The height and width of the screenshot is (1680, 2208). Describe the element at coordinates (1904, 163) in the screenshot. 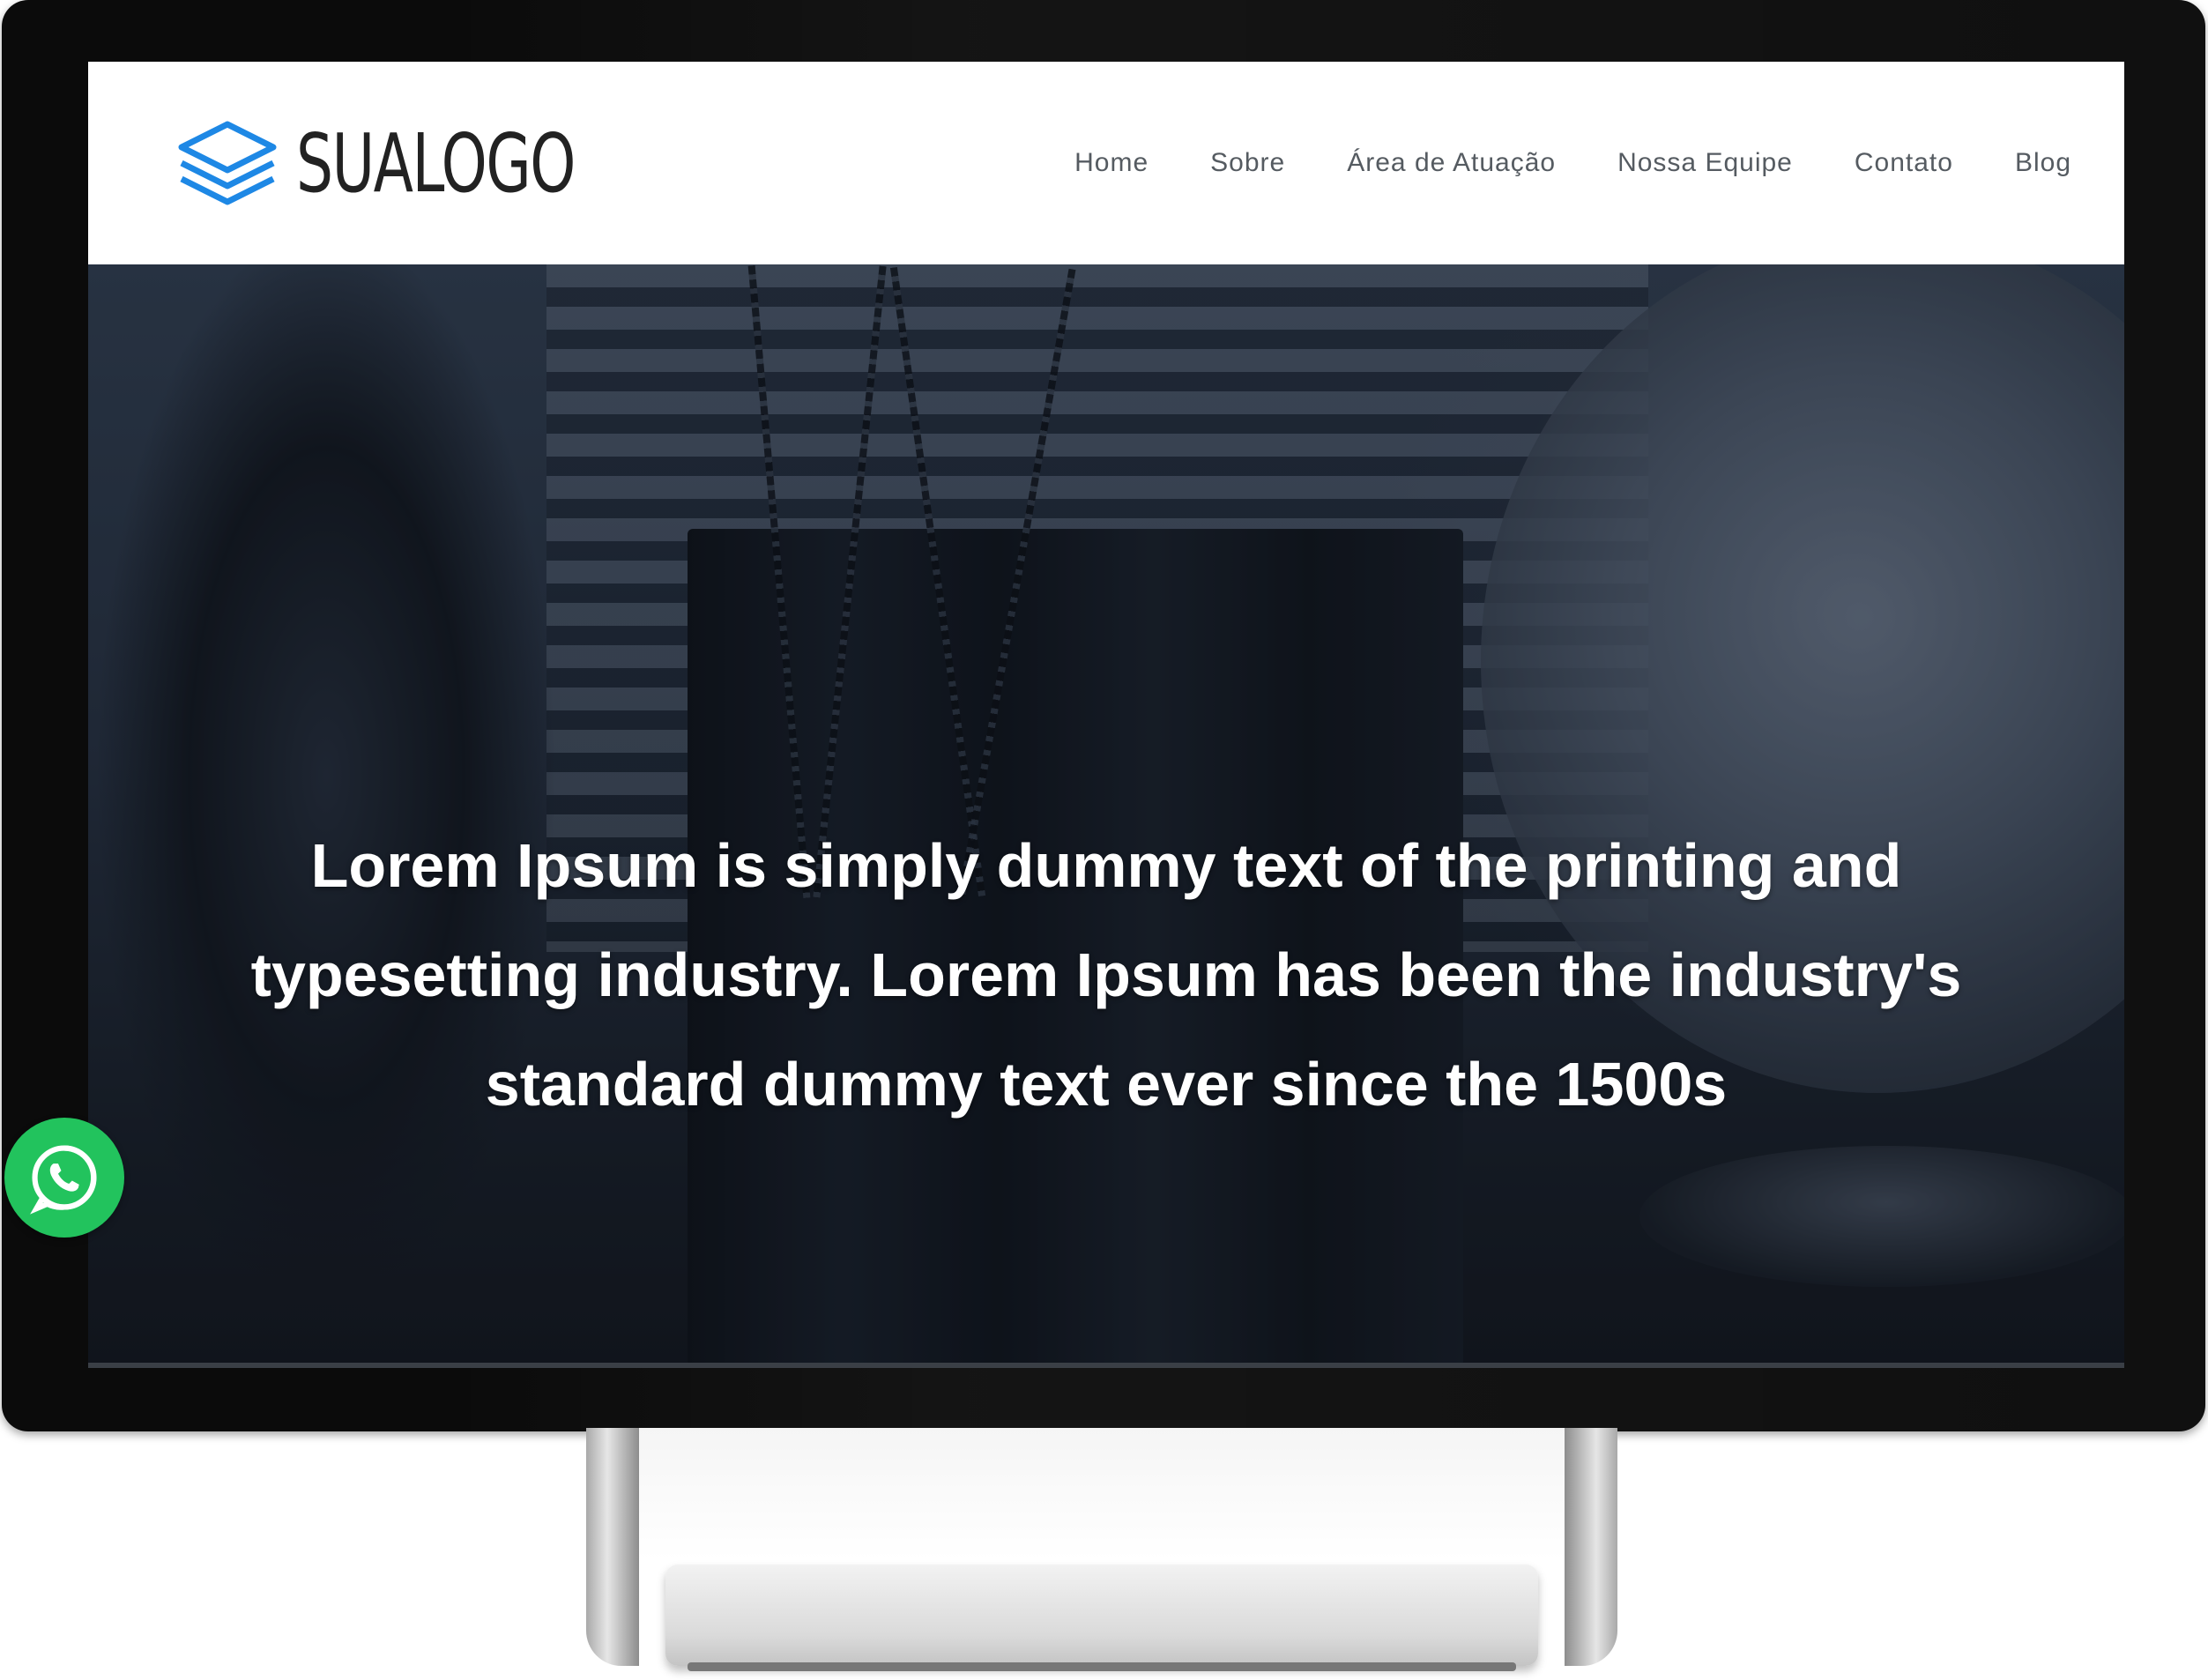

I see `nav-item-contato: Contato` at that location.